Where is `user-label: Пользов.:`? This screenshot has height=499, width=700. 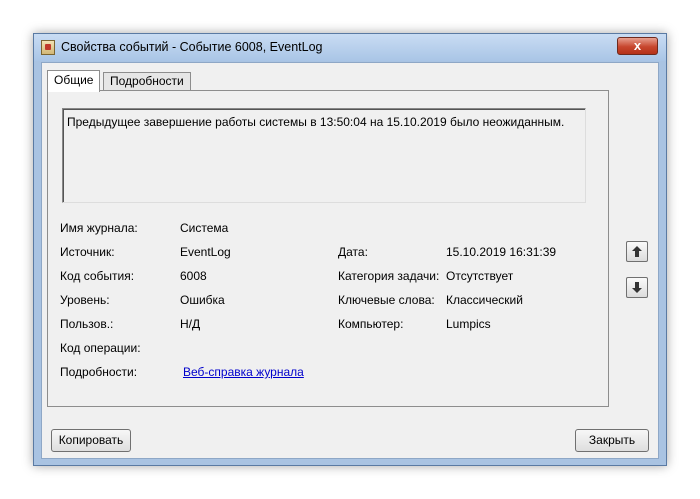 user-label: Пользов.: is located at coordinates (87, 324).